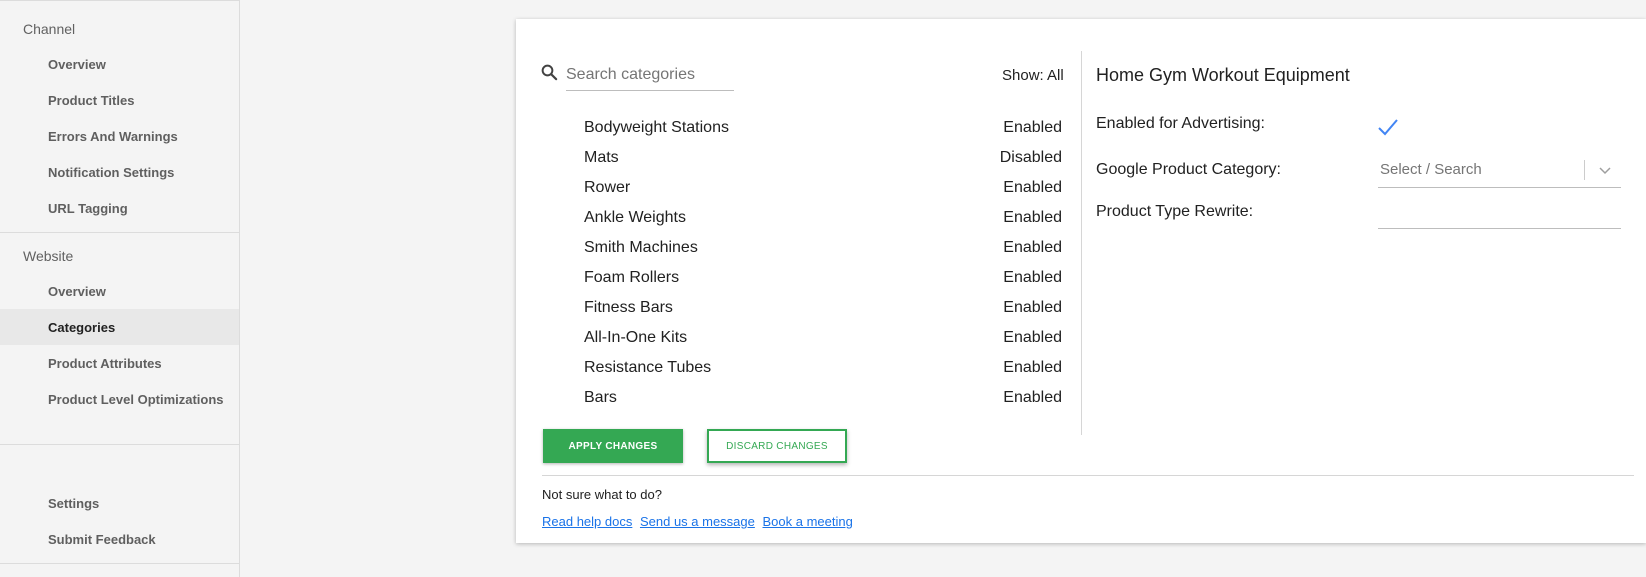 The image size is (1646, 577). I want to click on category-name: All-In-One Kits, so click(636, 337).